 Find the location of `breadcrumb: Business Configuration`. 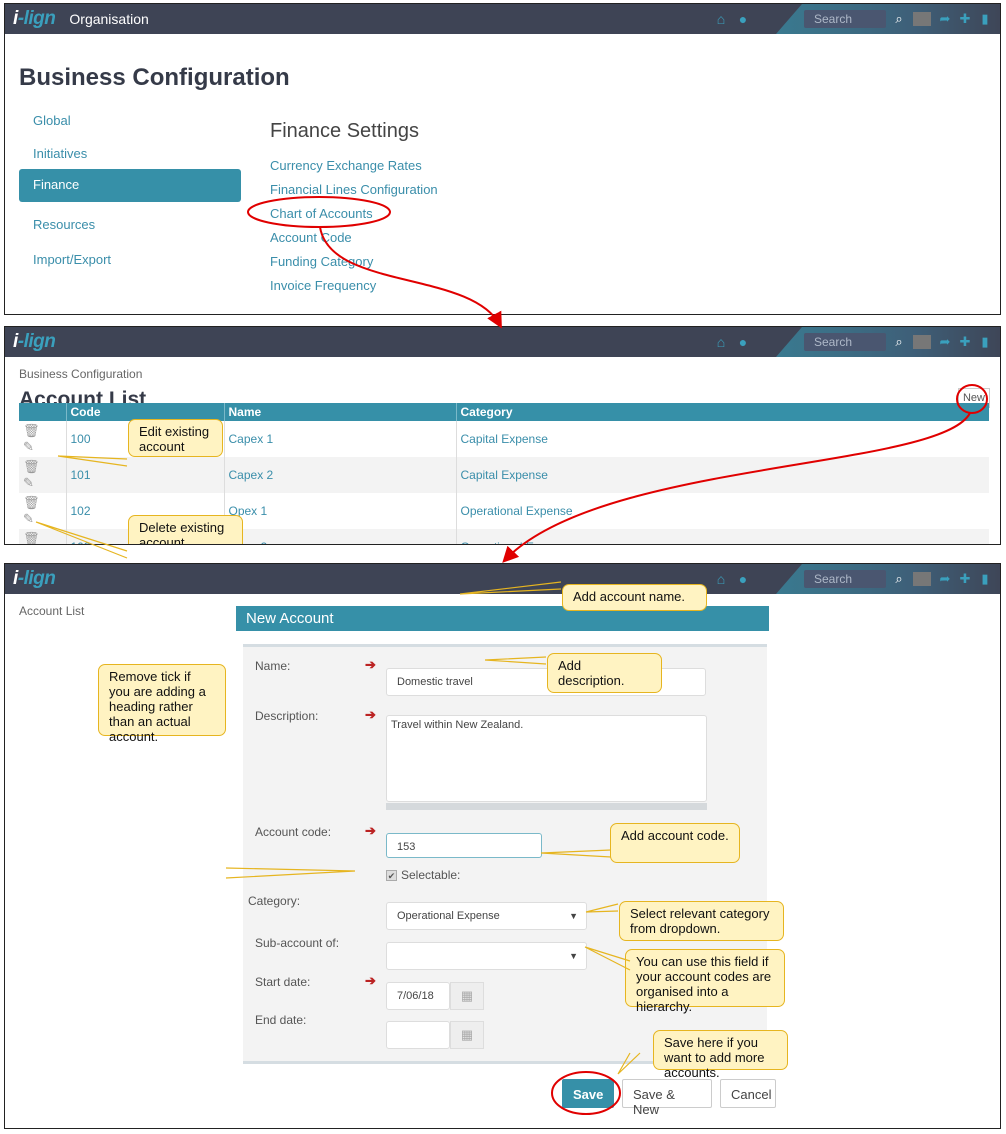

breadcrumb: Business Configuration is located at coordinates (80, 374).